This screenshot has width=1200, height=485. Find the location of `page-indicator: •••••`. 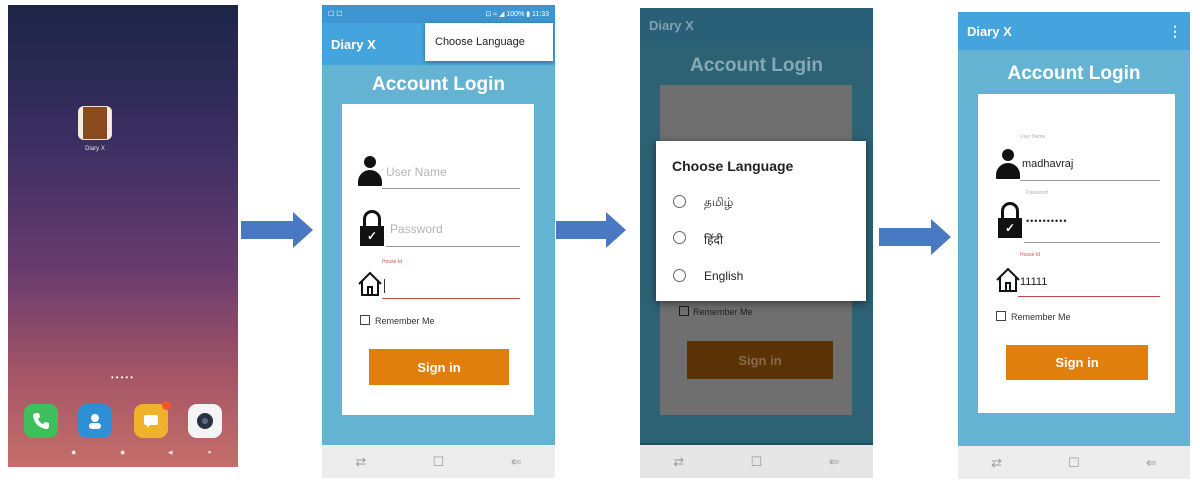

page-indicator: ••••• is located at coordinates (122, 377).